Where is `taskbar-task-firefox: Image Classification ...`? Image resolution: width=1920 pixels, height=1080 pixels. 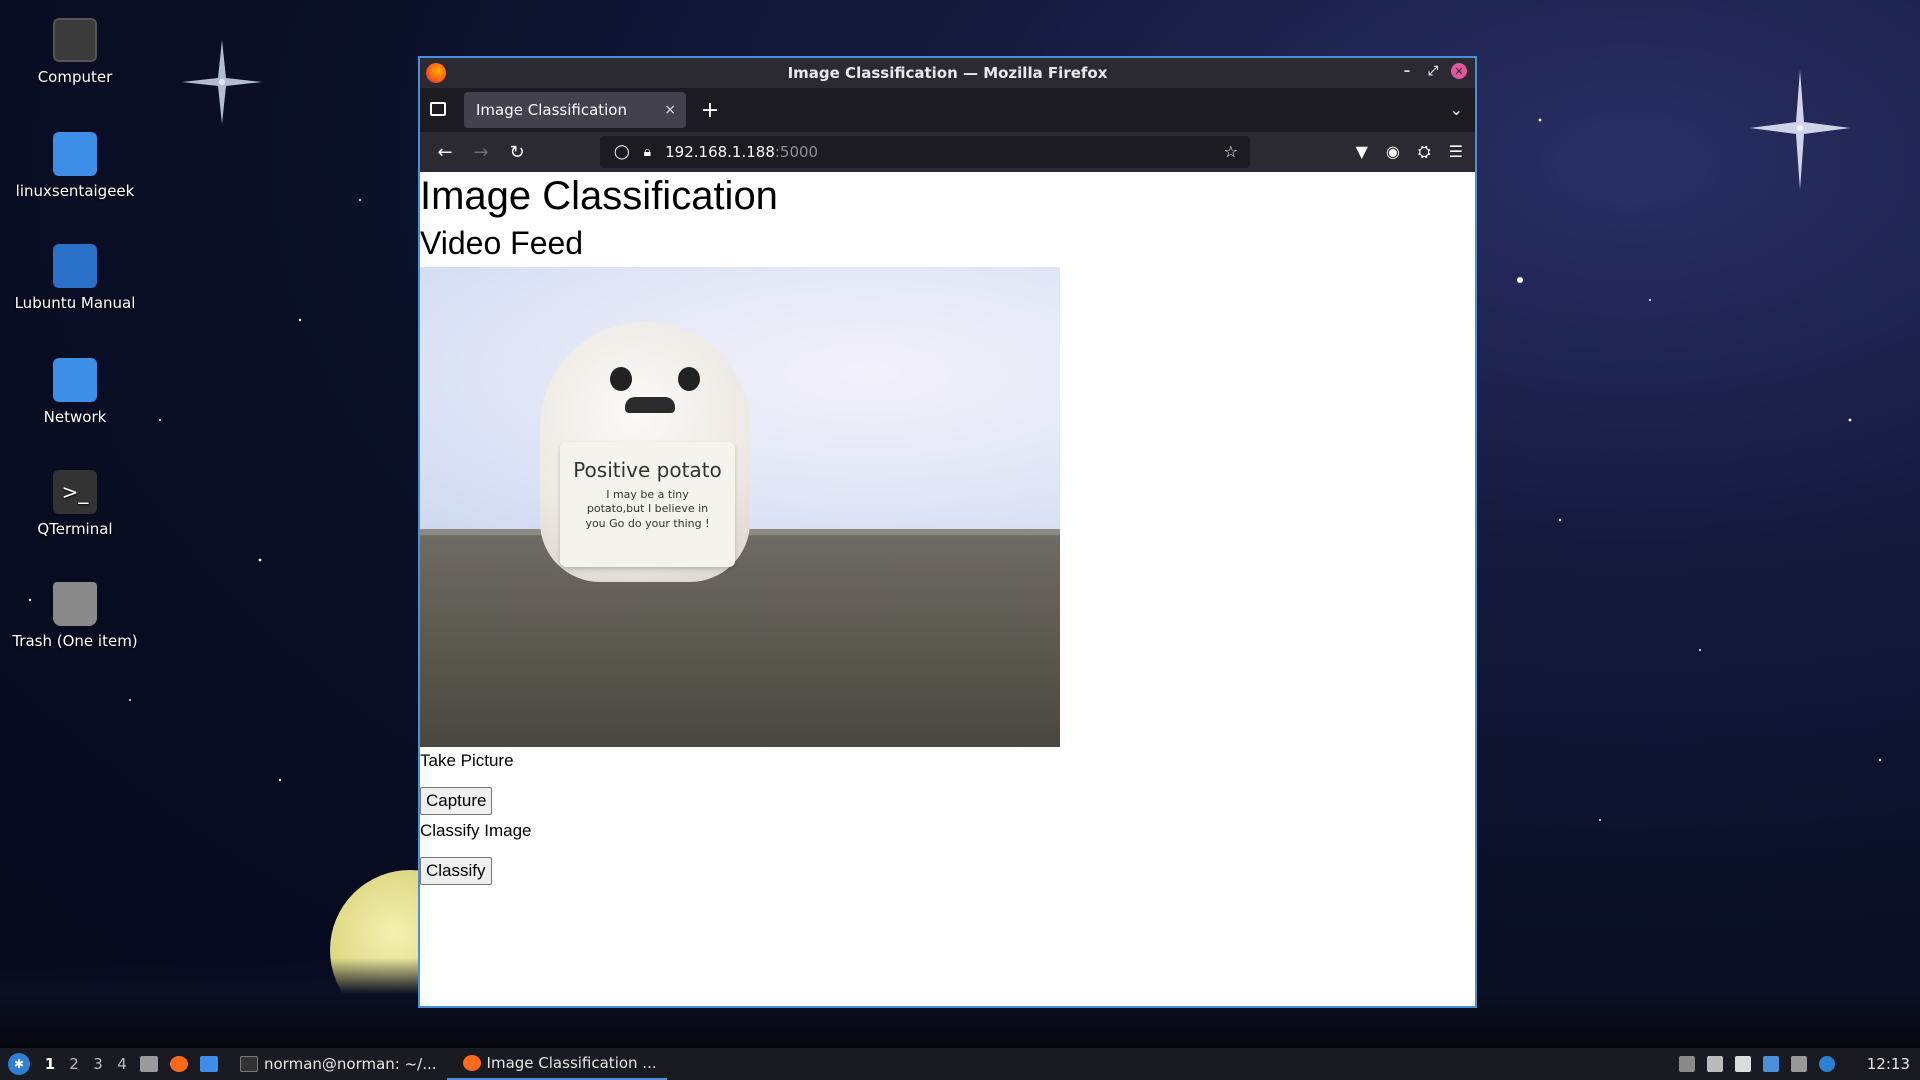 taskbar-task-firefox: Image Classification ... is located at coordinates (556, 1064).